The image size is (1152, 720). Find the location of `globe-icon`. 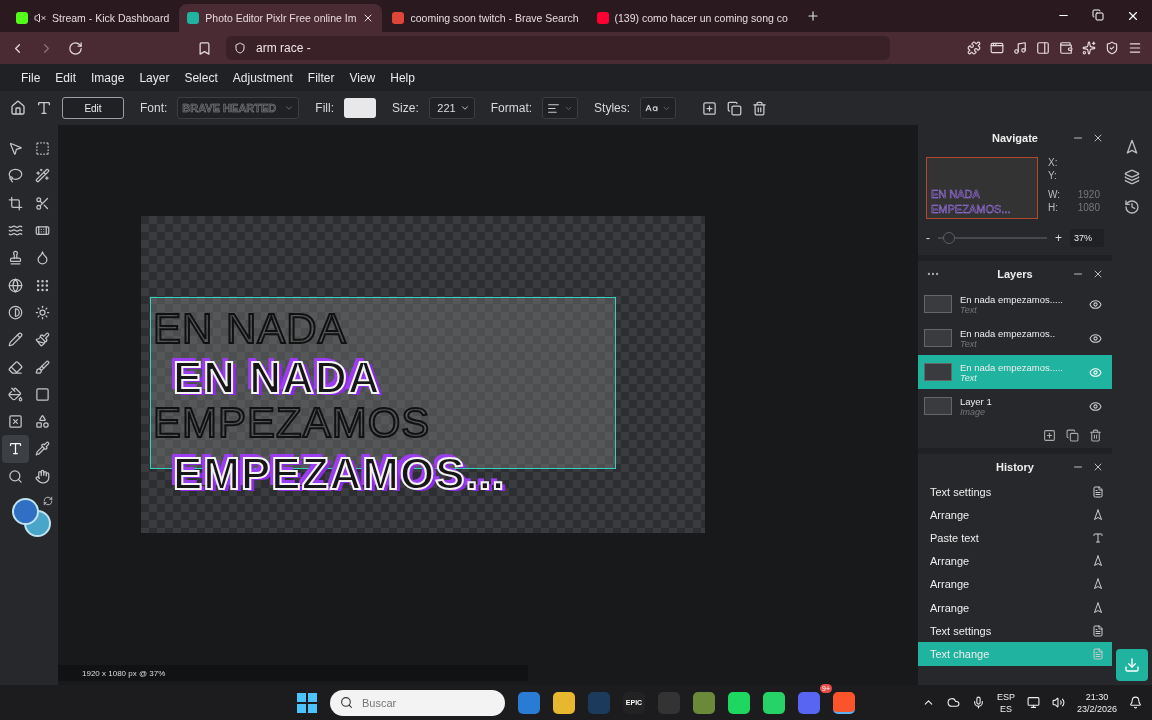

globe-icon is located at coordinates (15, 285).